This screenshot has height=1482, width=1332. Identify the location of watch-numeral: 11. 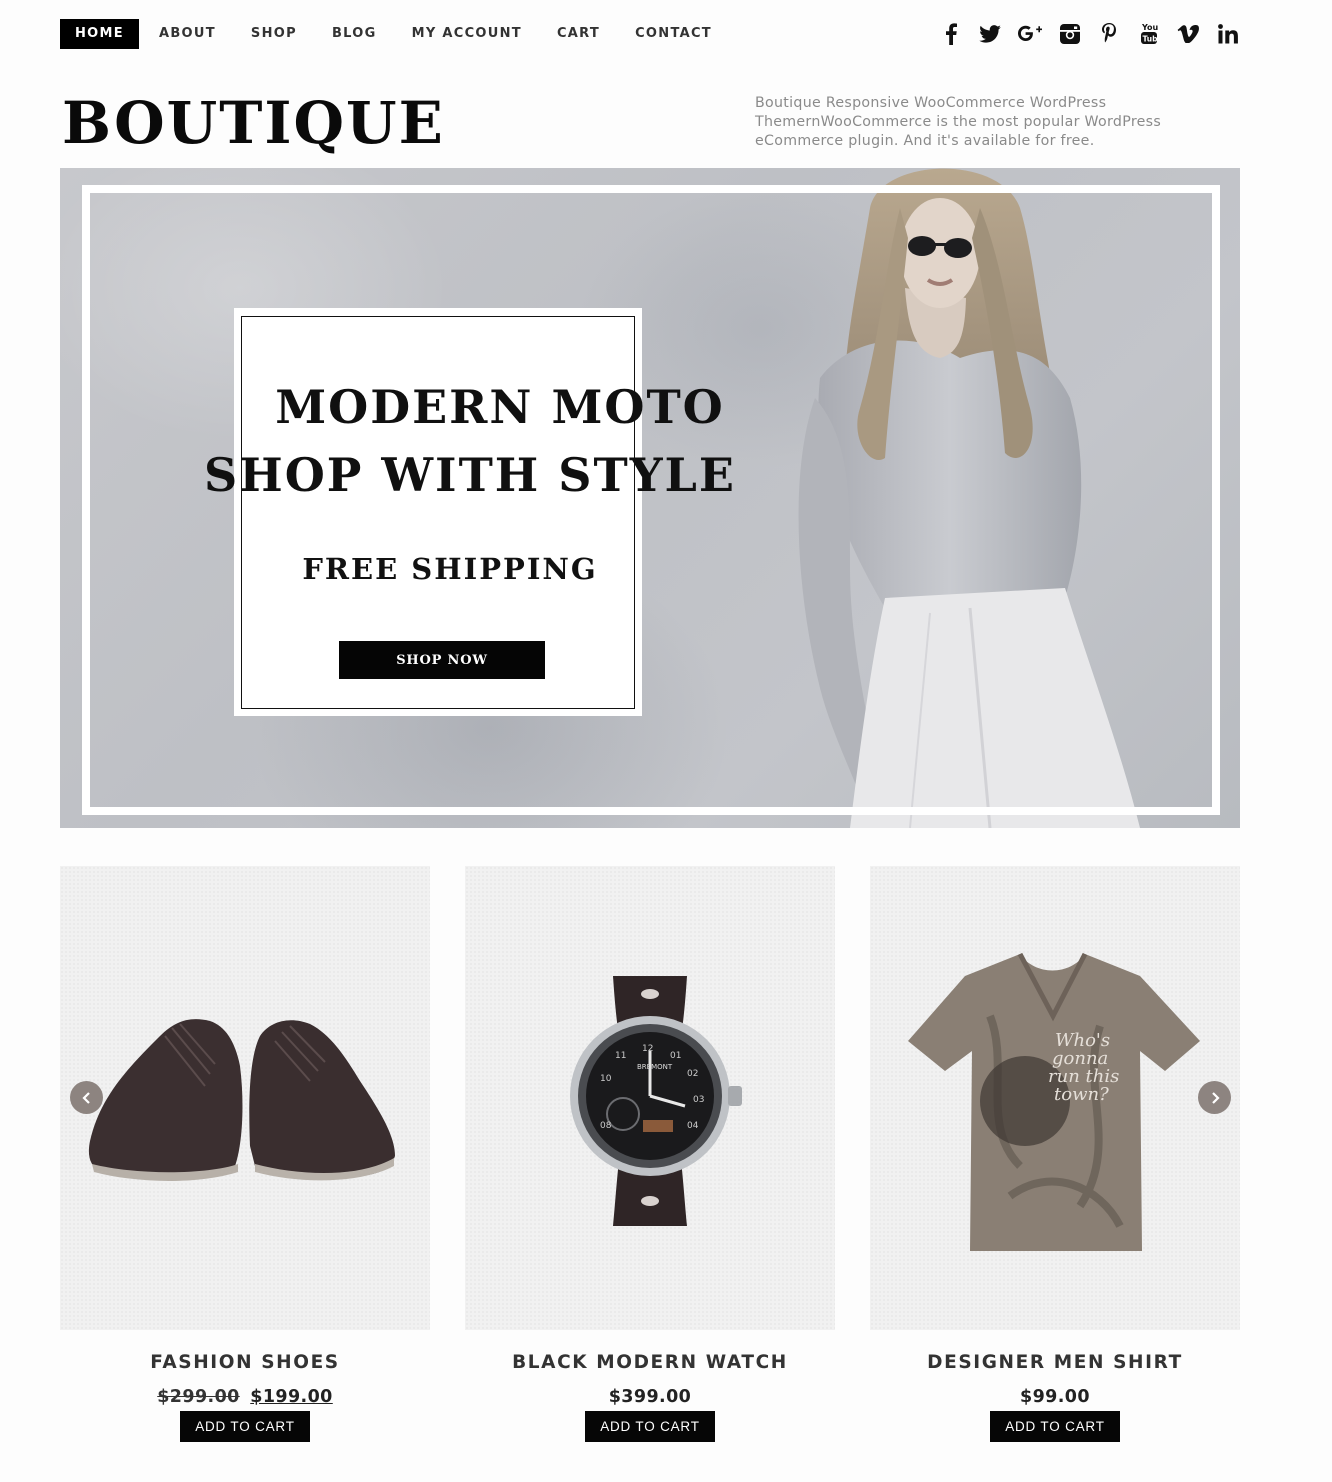
(620, 1056).